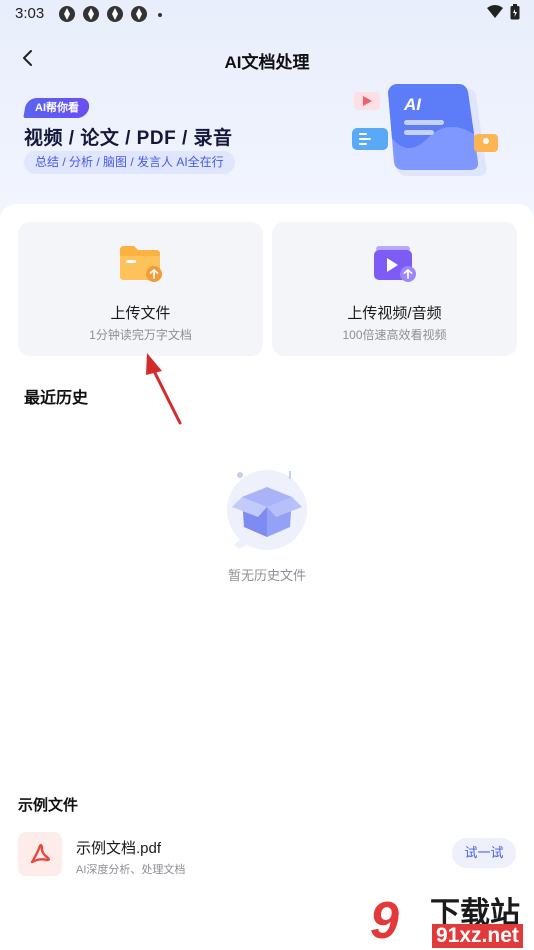  I want to click on empty-history-text: 暂无历史文件, so click(266, 575).